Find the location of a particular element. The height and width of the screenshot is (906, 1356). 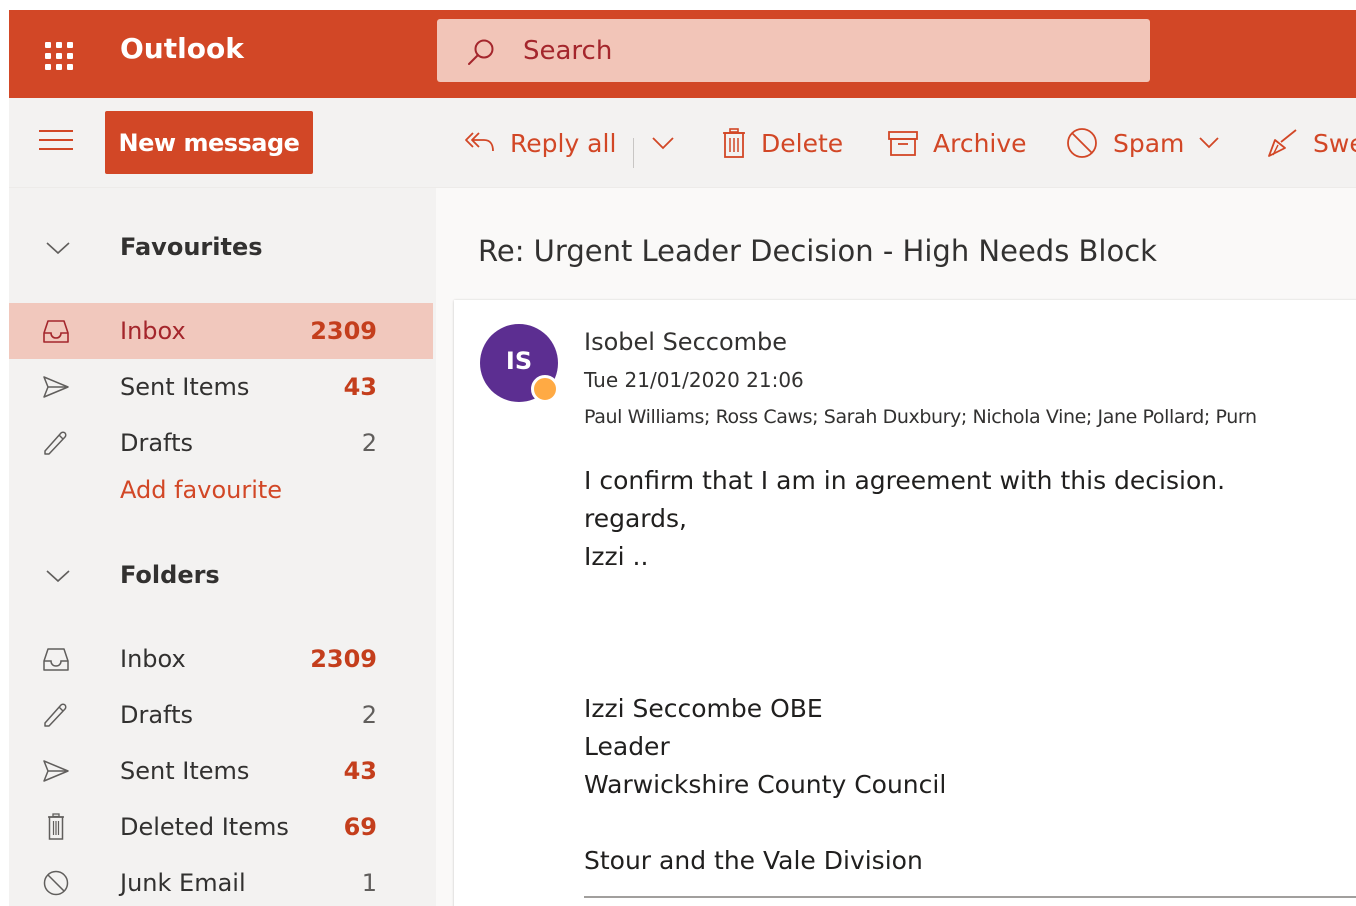

reply-all-label: Reply all is located at coordinates (563, 143).